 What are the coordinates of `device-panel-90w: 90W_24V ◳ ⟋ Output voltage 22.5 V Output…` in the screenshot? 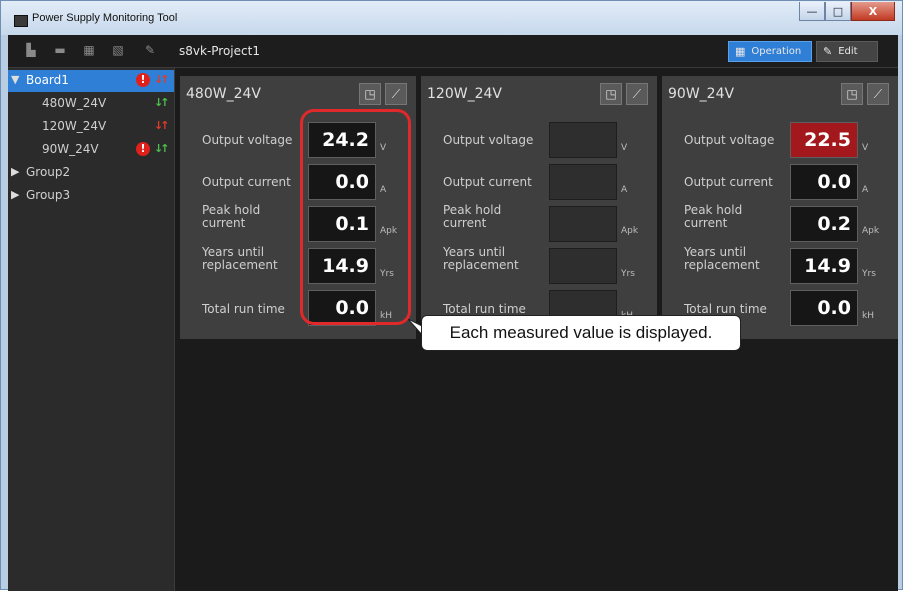 It's located at (780, 207).